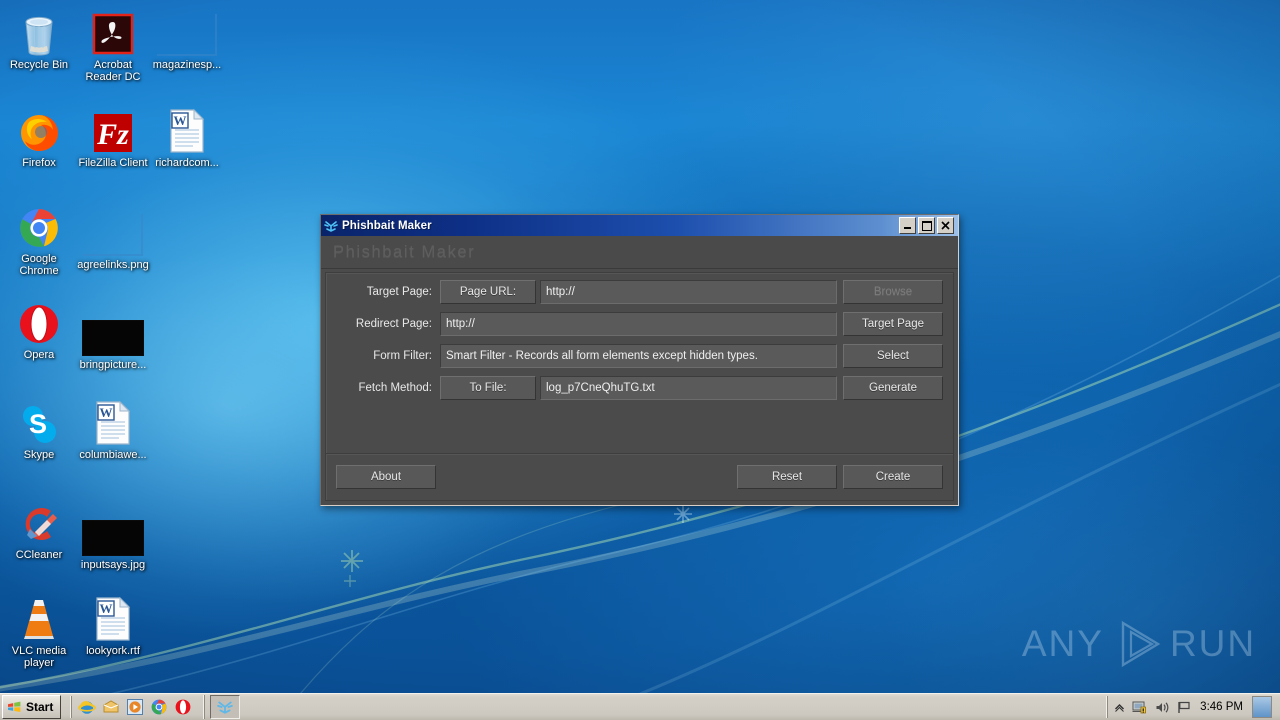 The image size is (1280, 720). I want to click on desktop-icon-label: Firefox, so click(39, 163).